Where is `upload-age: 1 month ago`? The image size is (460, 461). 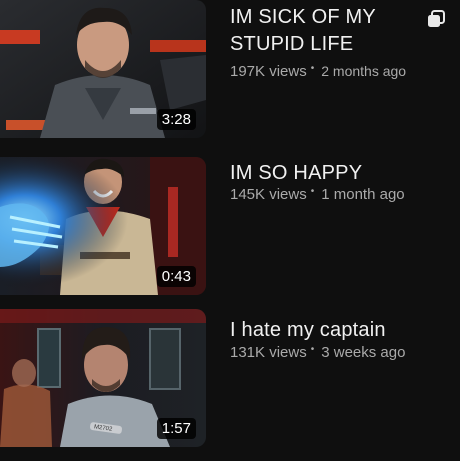
upload-age: 1 month ago is located at coordinates (363, 194).